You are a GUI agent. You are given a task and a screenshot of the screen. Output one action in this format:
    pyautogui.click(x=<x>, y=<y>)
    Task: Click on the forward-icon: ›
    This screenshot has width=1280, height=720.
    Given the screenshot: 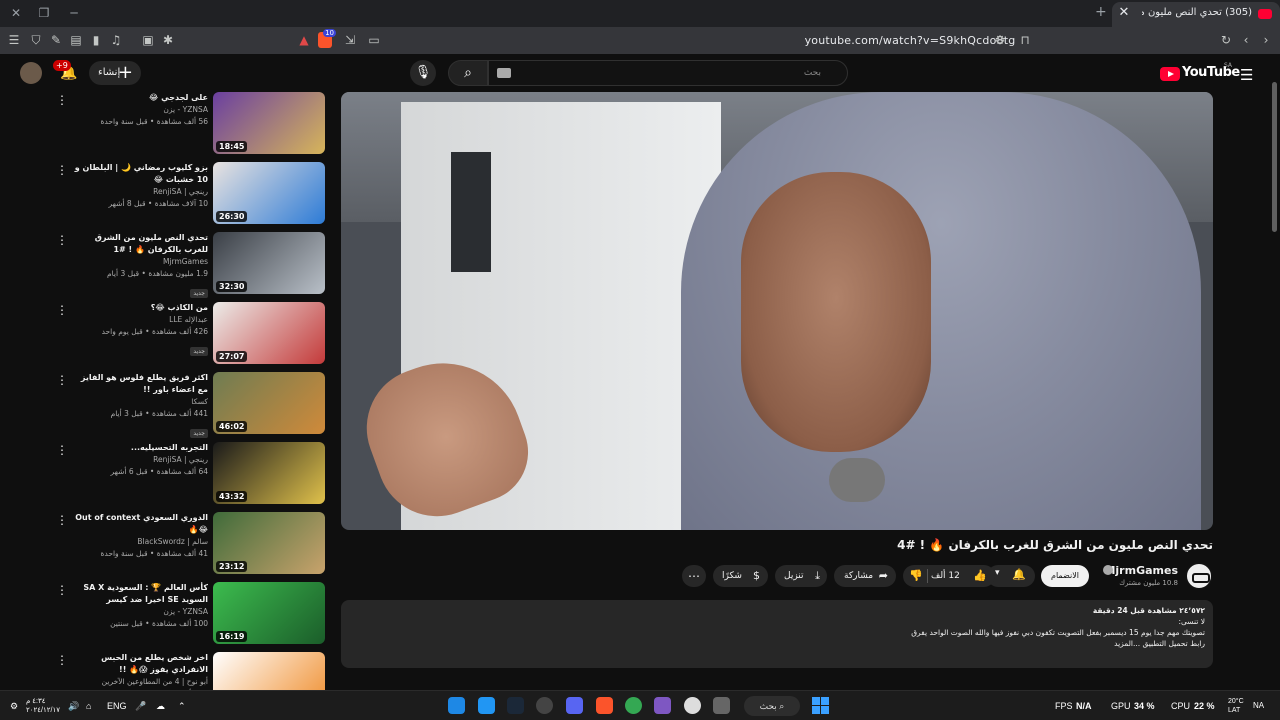 What is the action you would take?
    pyautogui.click(x=1266, y=40)
    